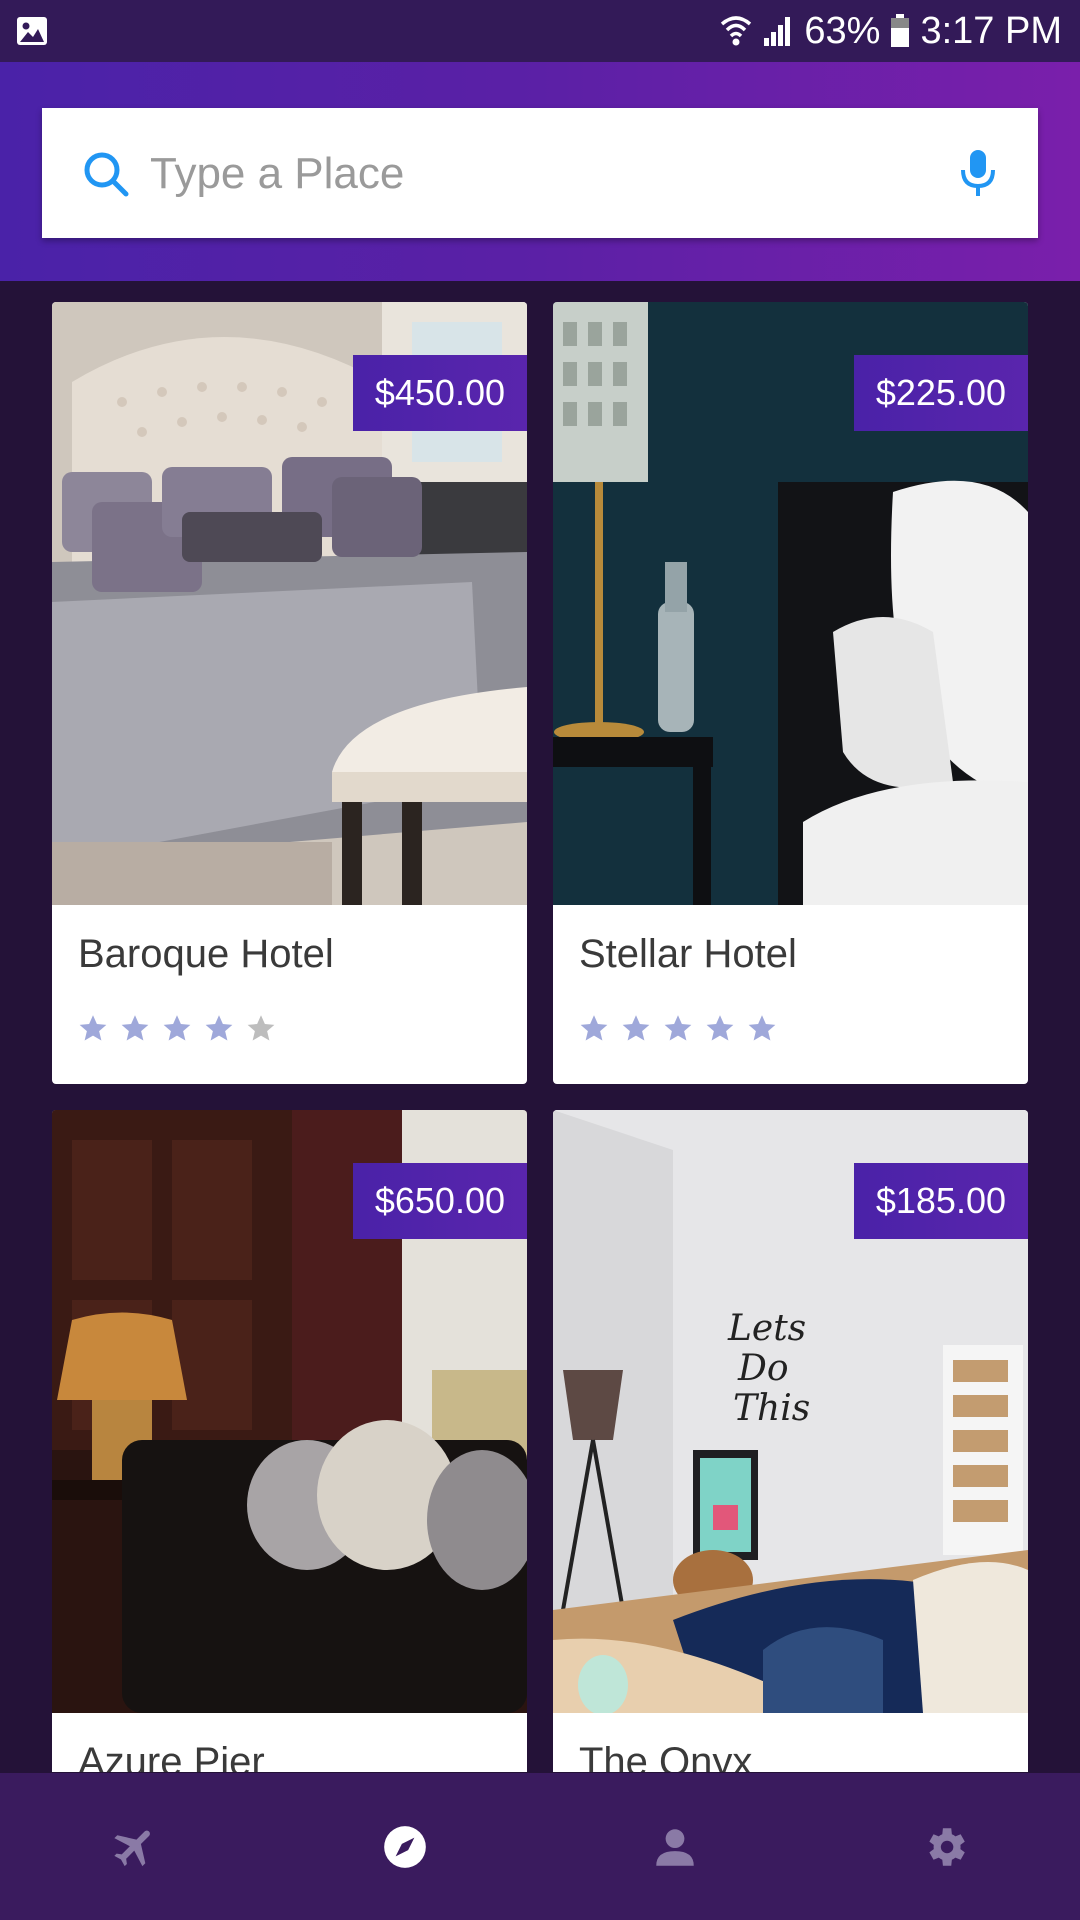 This screenshot has height=1920, width=1080. I want to click on header, so click(540, 171).